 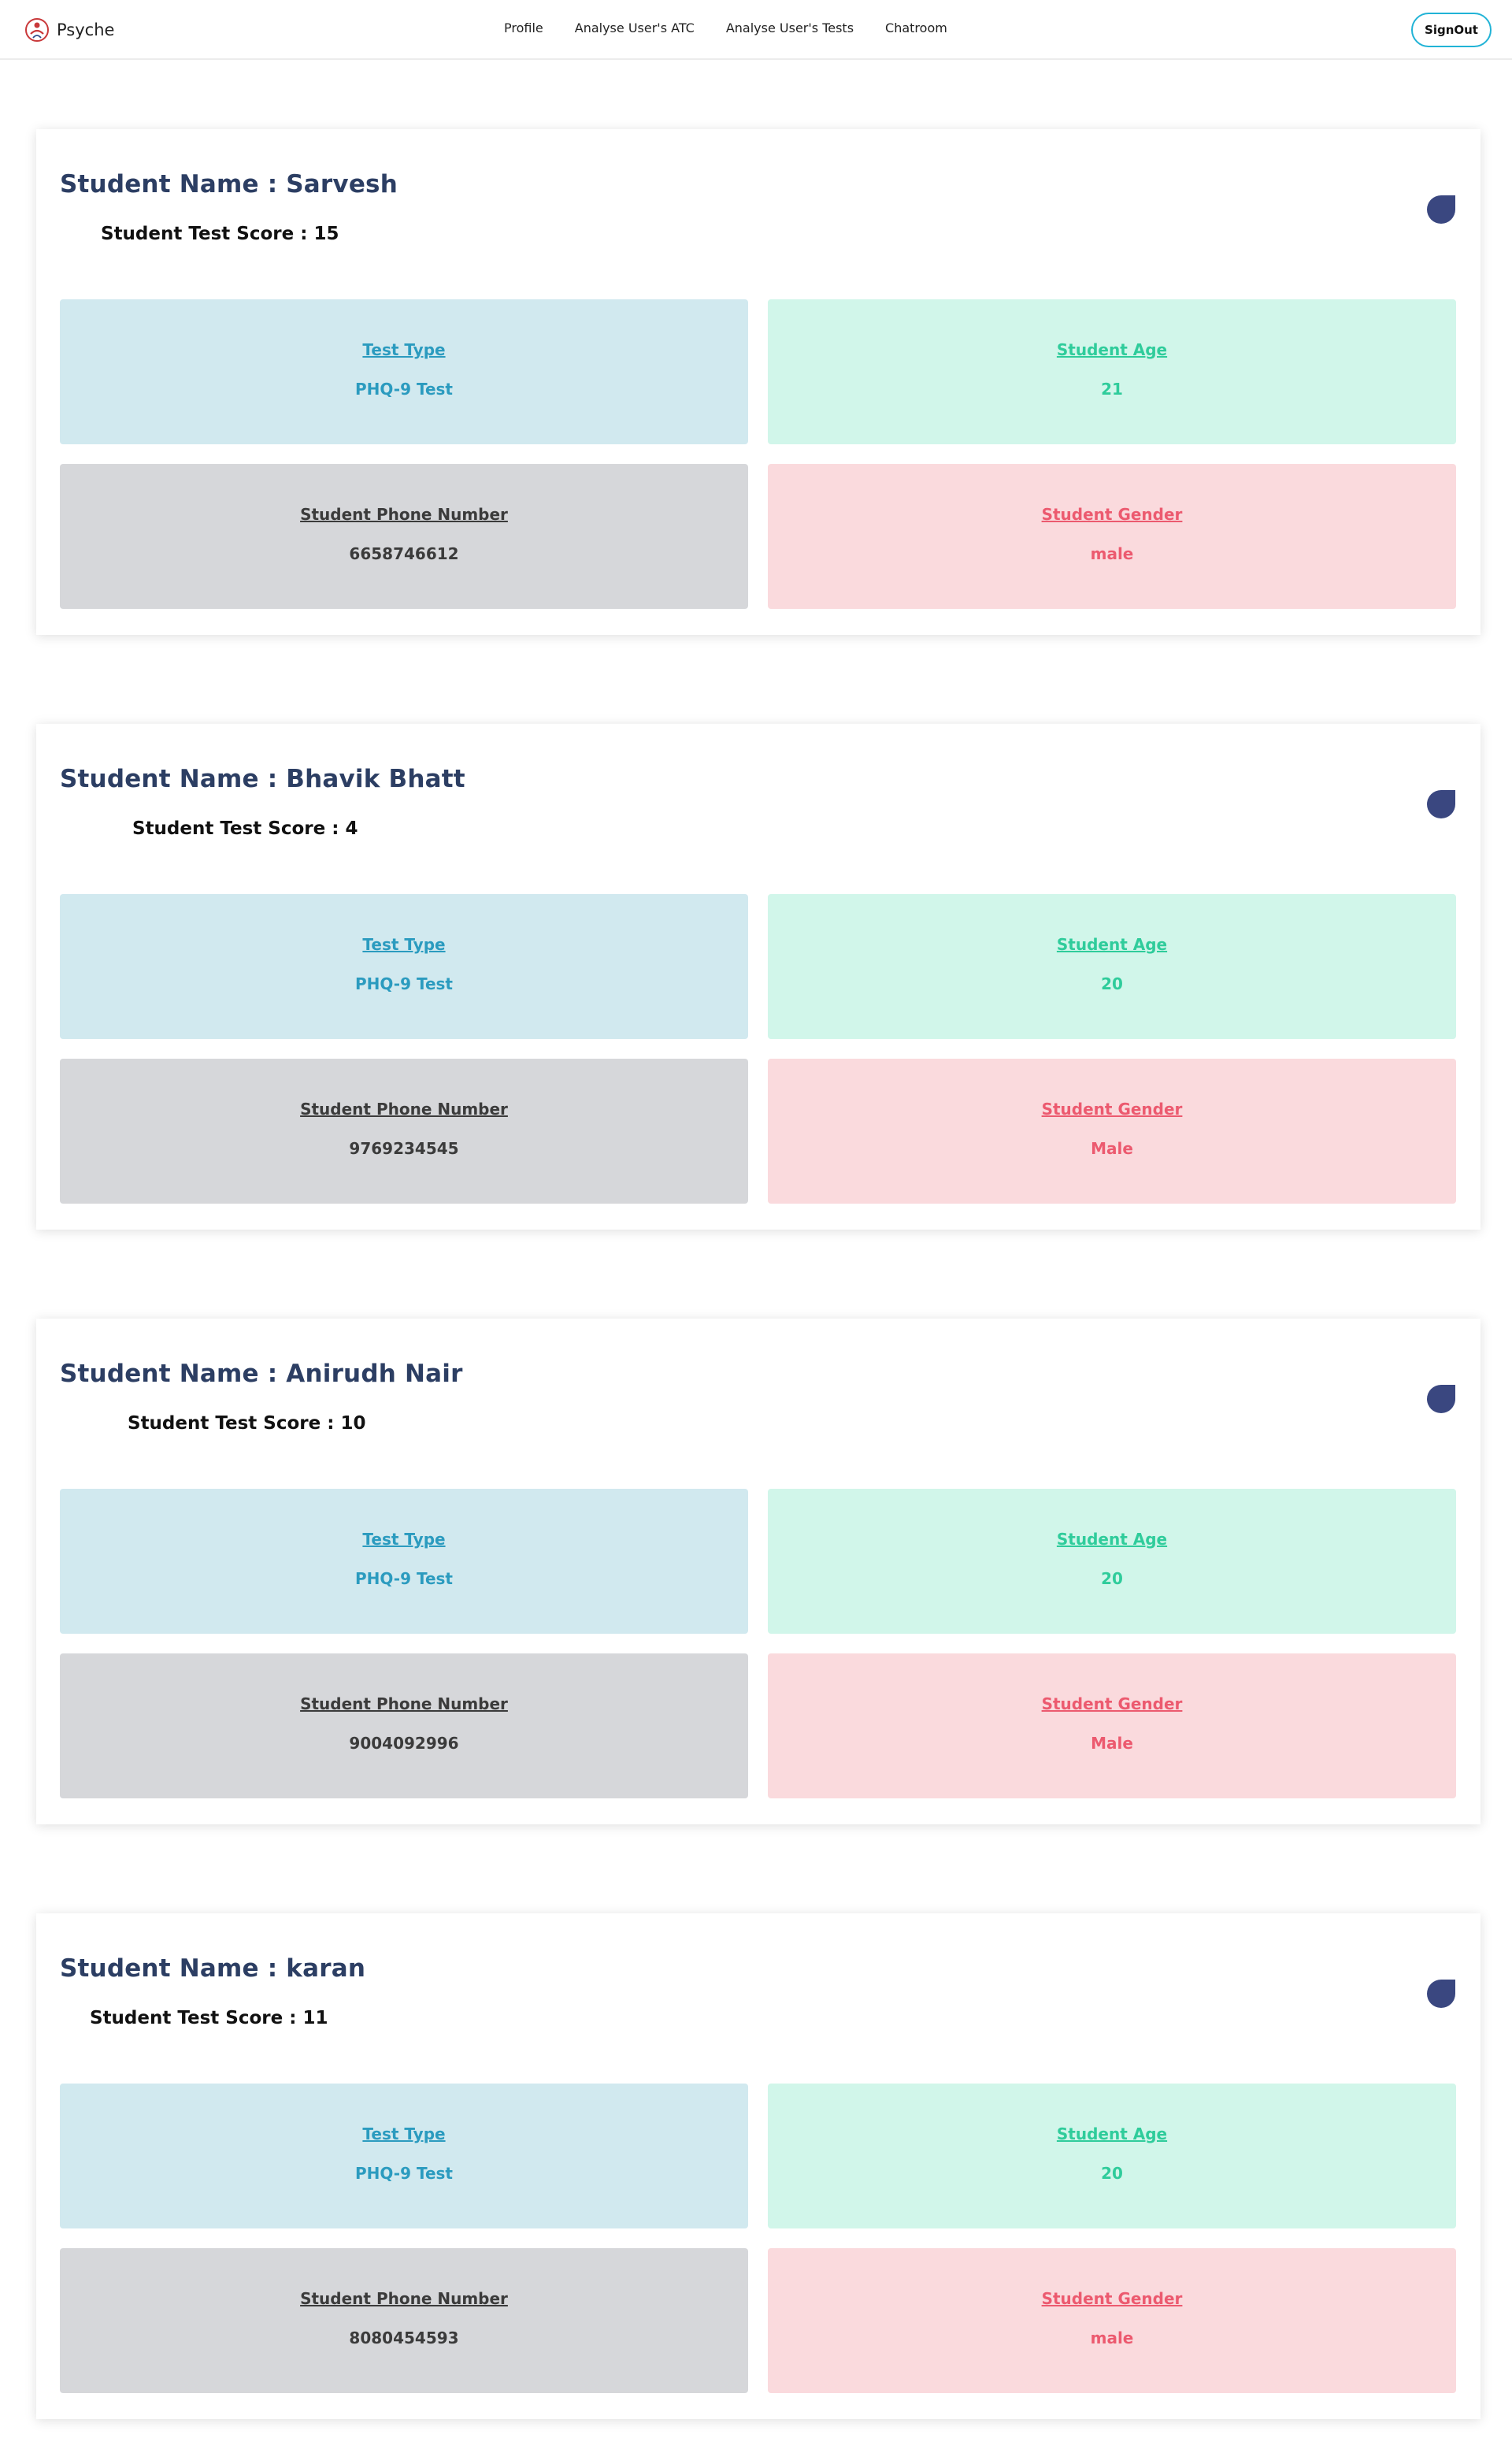 I want to click on student-test-score: Student Test Score : 4, so click(x=245, y=828).